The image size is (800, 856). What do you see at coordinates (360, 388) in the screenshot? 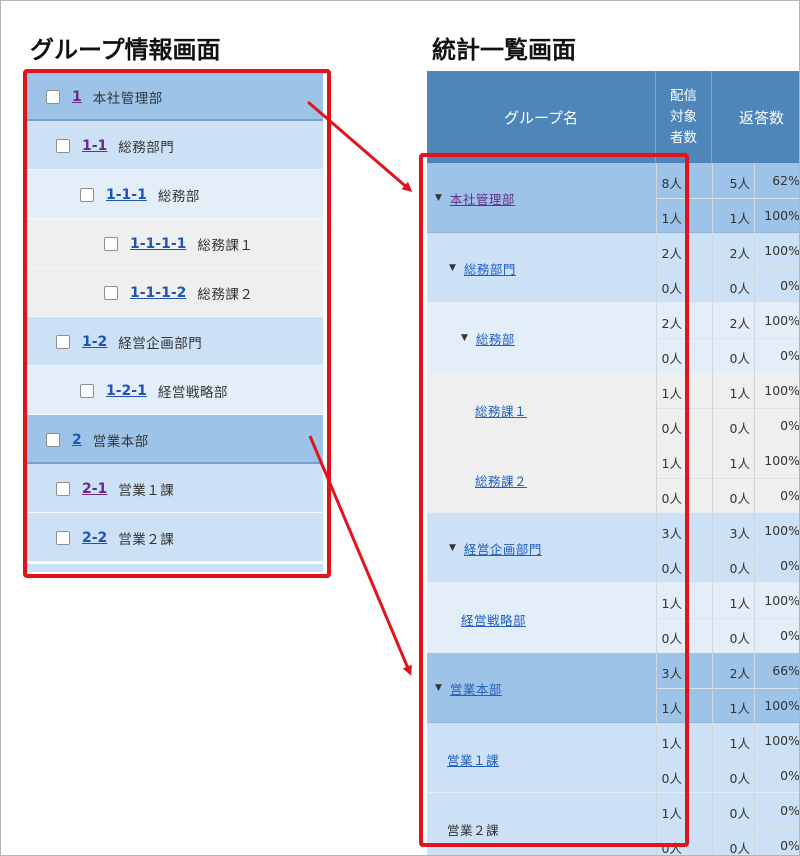
I see `connector-arrows` at bounding box center [360, 388].